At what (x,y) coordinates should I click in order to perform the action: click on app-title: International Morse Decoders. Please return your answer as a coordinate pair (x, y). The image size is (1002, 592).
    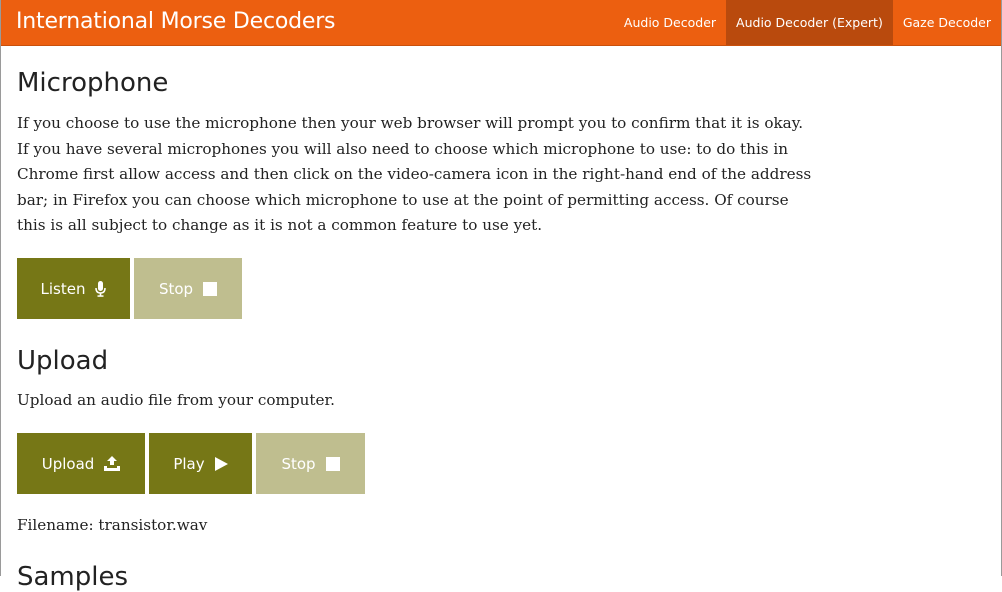
    Looking at the image, I should click on (176, 21).